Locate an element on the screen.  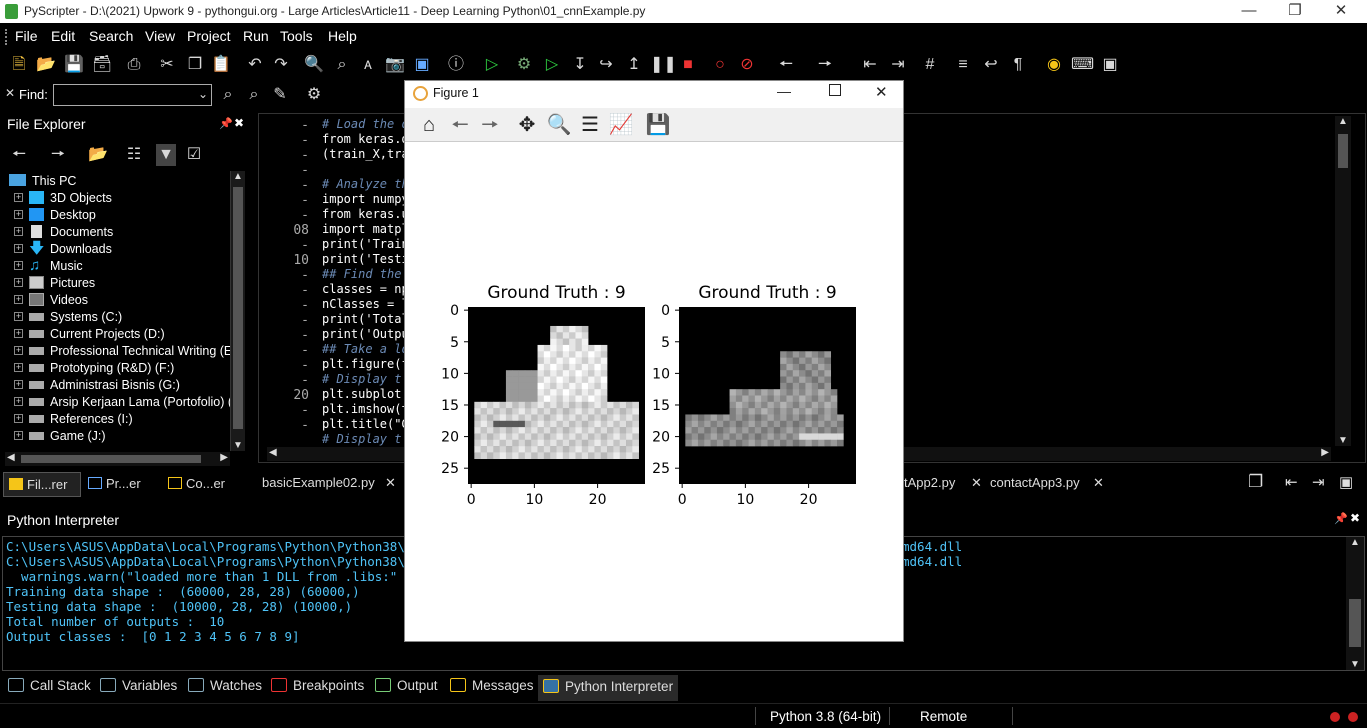
tab-file-explorer: Fil...rer is located at coordinates (42, 484).